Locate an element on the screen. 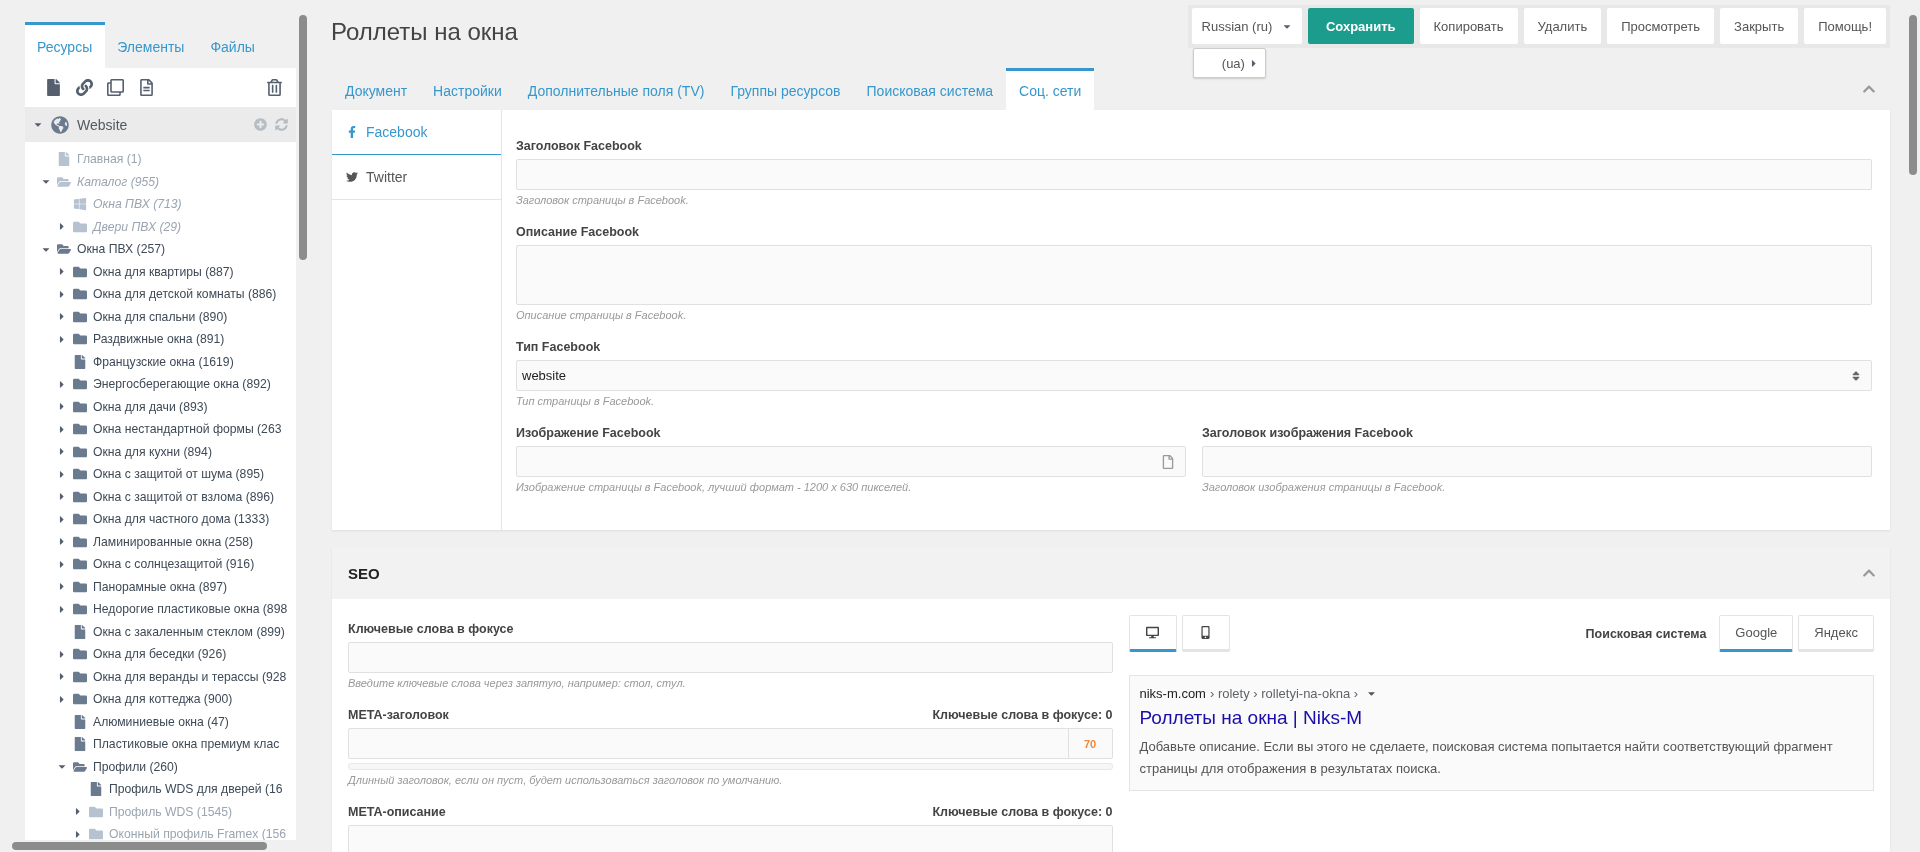 The height and width of the screenshot is (852, 1920). tree-item: Окна для спальни (890) is located at coordinates (160, 316).